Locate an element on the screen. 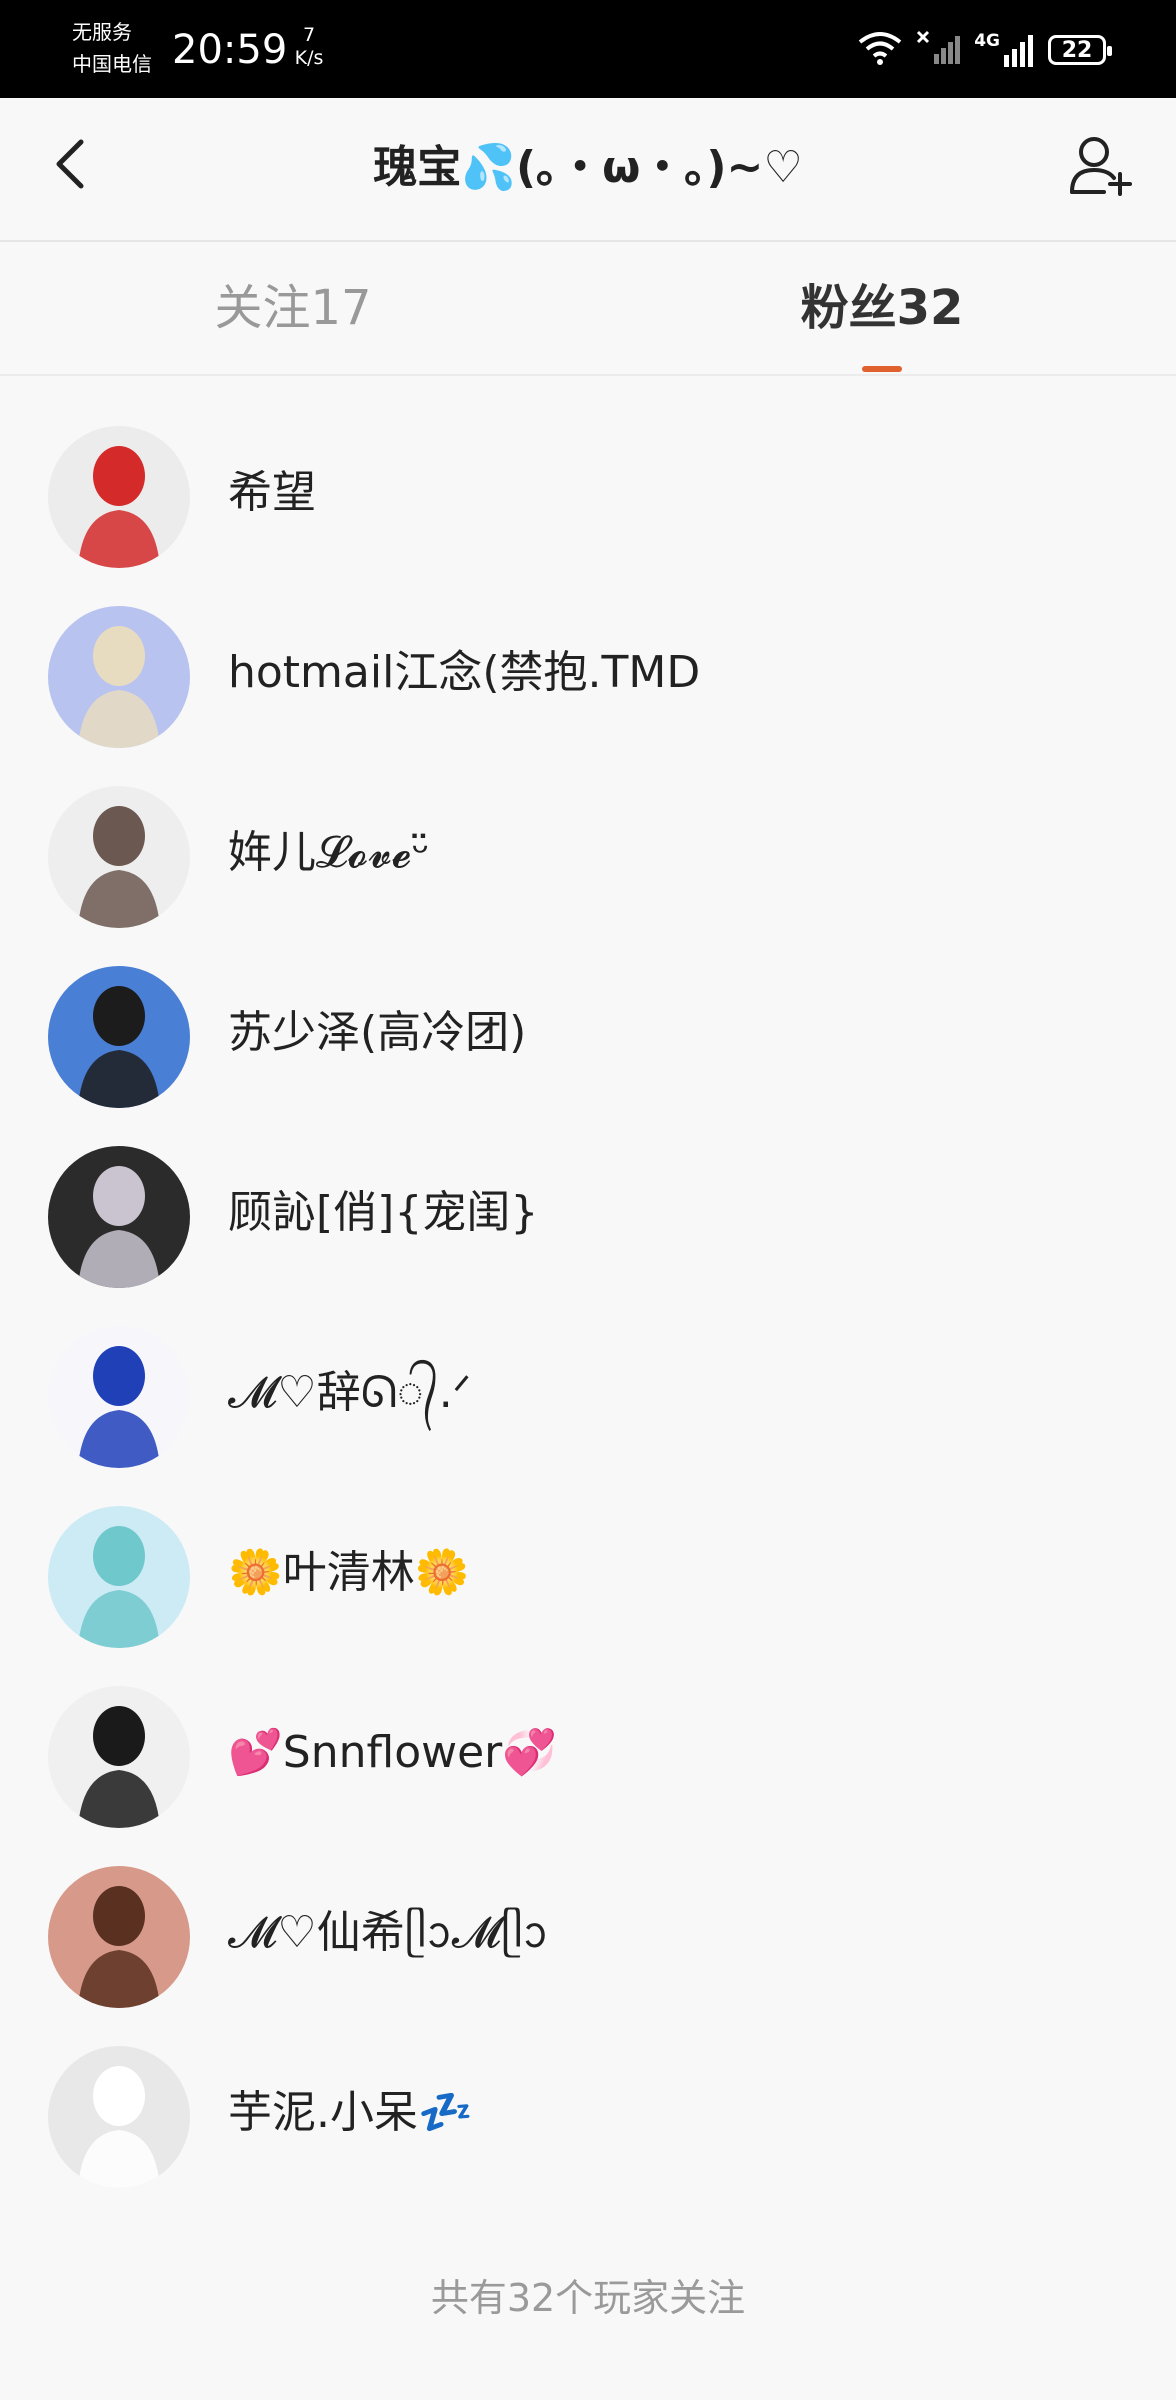 The image size is (1176, 2400). follower-name: 姩儿𝓛𝓸𝓿𝓮ᵕ̈ is located at coordinates (329, 852).